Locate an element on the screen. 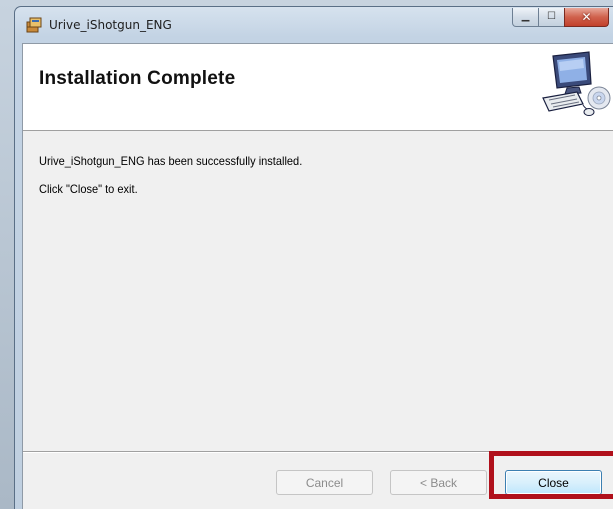  window-title: Urive_iShotgun_ENG is located at coordinates (110, 25).